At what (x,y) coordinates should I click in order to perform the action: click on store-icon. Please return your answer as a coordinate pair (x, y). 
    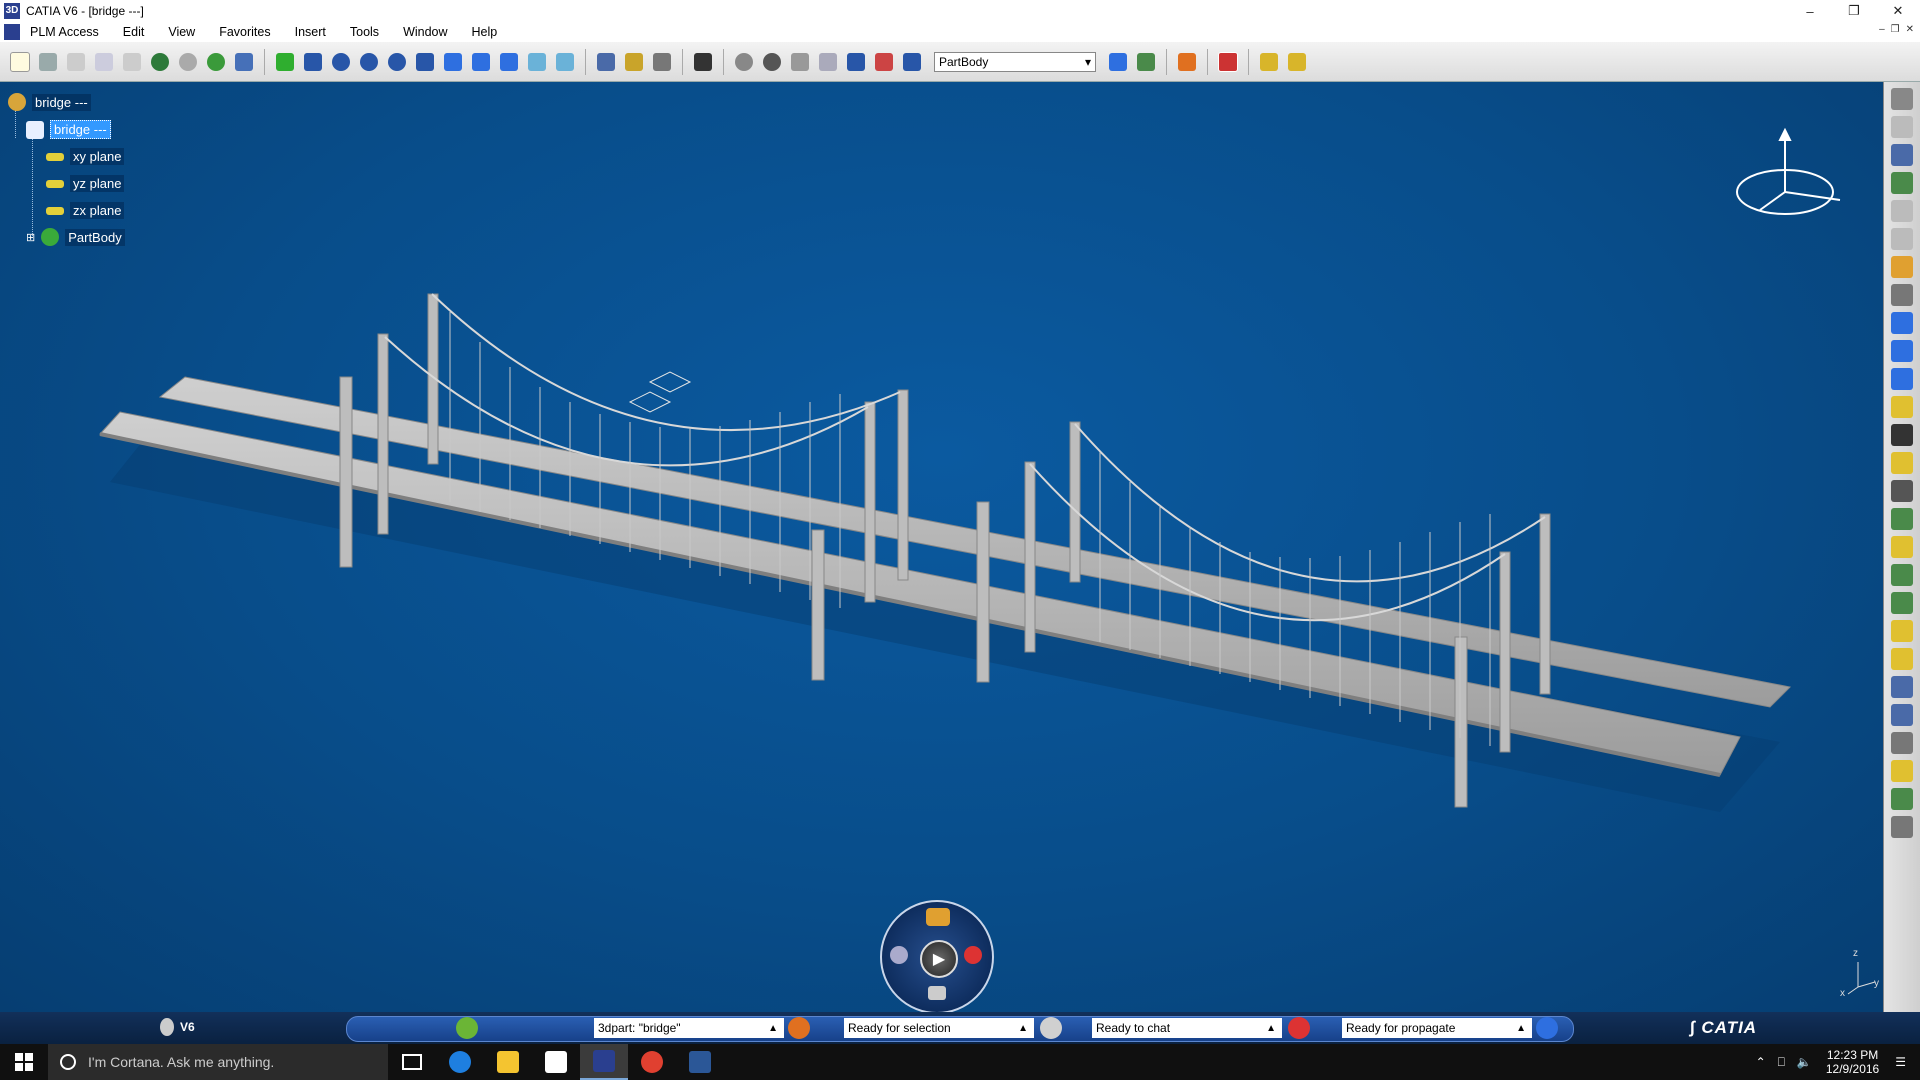
    Looking at the image, I should click on (556, 1062).